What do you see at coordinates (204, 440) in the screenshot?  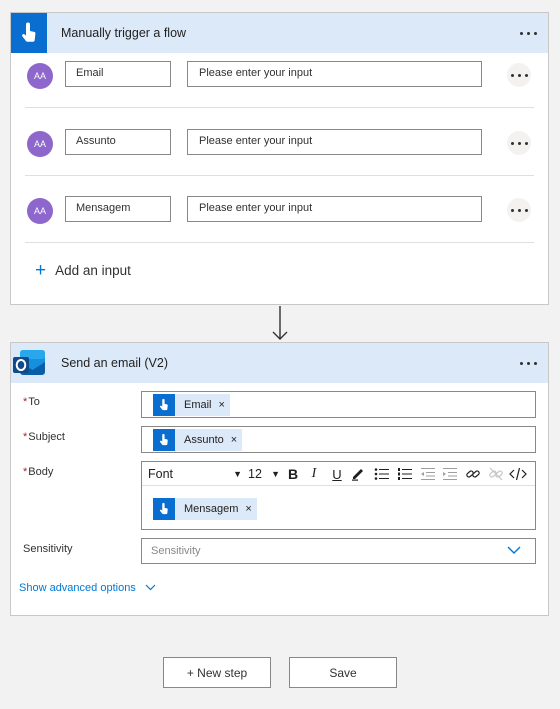 I see `token-label: Assunto` at bounding box center [204, 440].